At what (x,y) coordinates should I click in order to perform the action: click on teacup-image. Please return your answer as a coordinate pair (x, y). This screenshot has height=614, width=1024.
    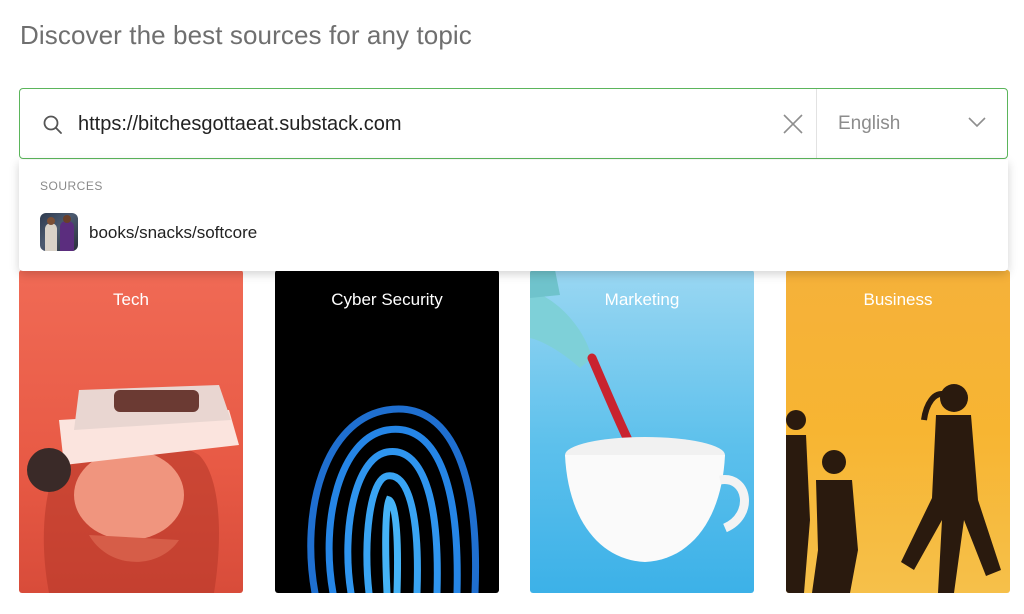
    Looking at the image, I should click on (639, 416).